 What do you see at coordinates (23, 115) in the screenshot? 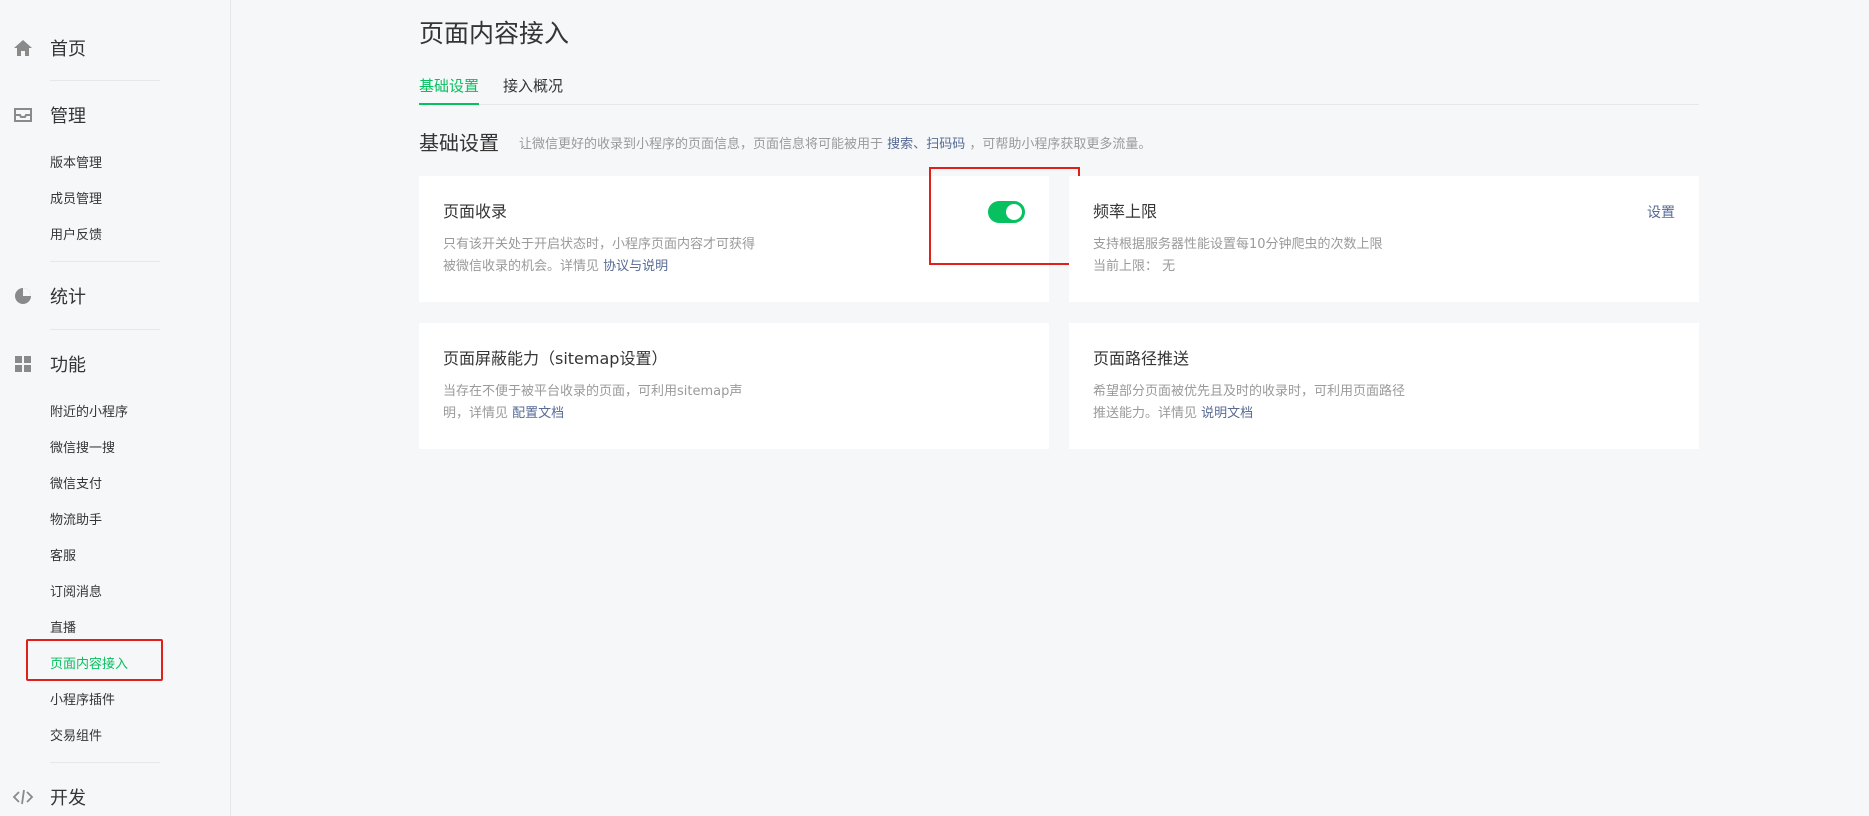
I see `inbox-icon` at bounding box center [23, 115].